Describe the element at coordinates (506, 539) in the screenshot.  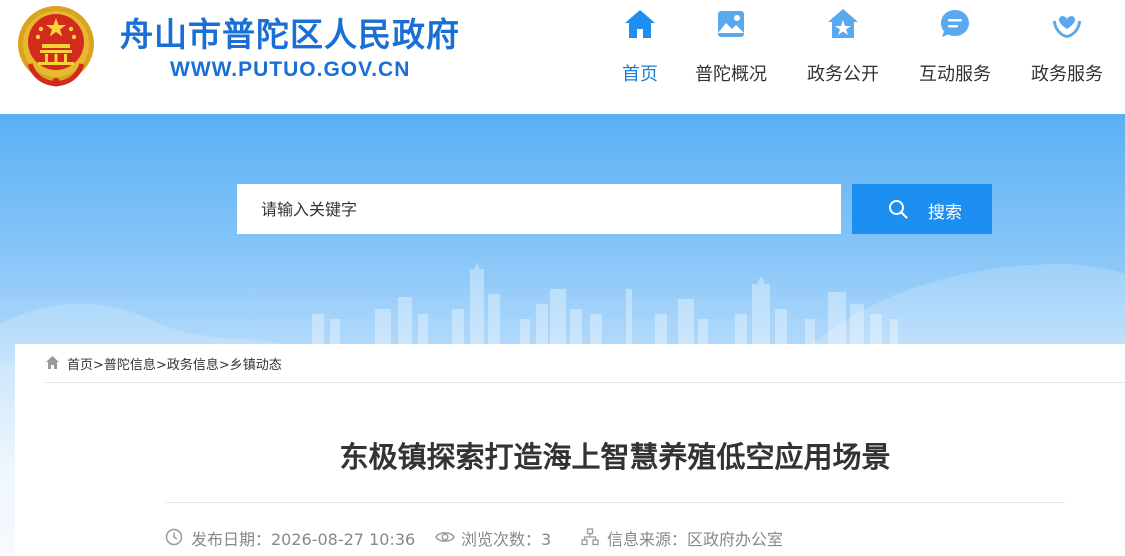
I see `view-count-text: 浏览次数：3` at that location.